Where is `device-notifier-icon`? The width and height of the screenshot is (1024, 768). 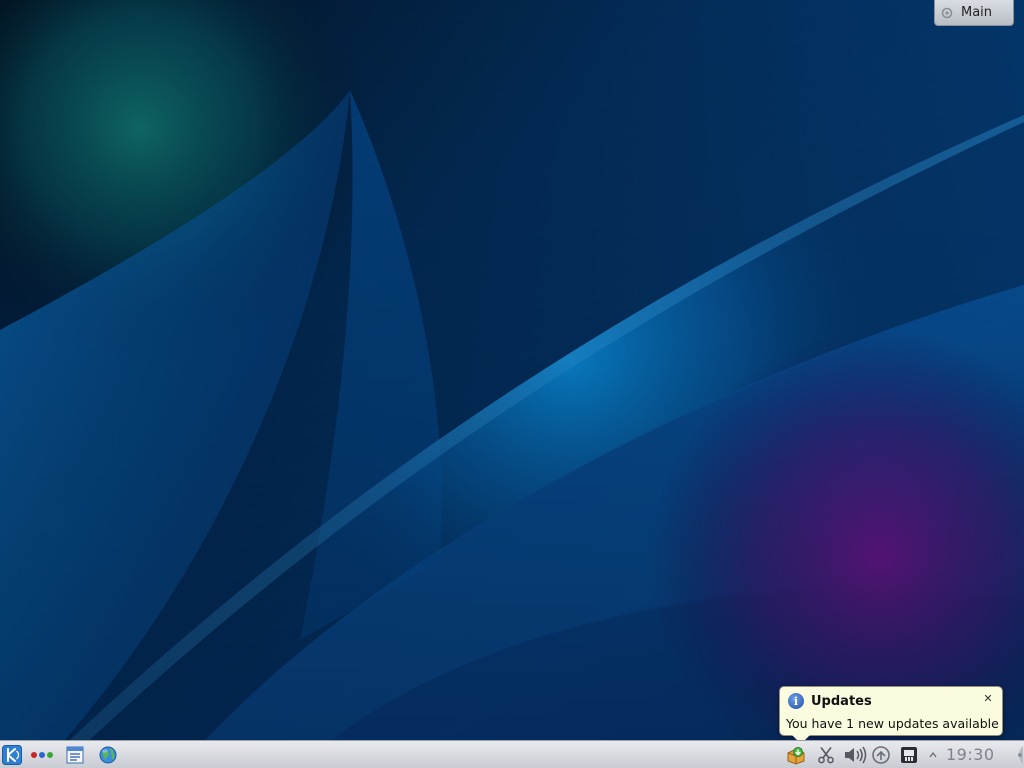 device-notifier-icon is located at coordinates (909, 755).